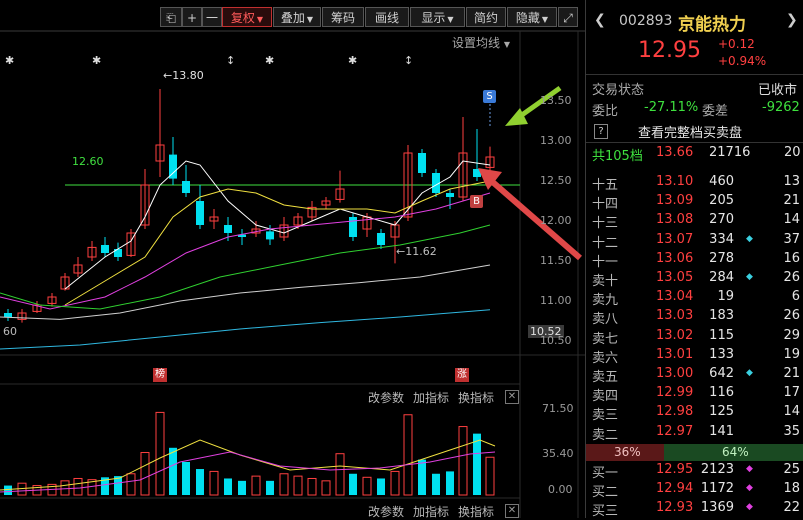 Image resolution: width=803 pixels, height=520 pixels. What do you see at coordinates (556, 100) in the screenshot?
I see `price-axis-label: 13.50` at bounding box center [556, 100].